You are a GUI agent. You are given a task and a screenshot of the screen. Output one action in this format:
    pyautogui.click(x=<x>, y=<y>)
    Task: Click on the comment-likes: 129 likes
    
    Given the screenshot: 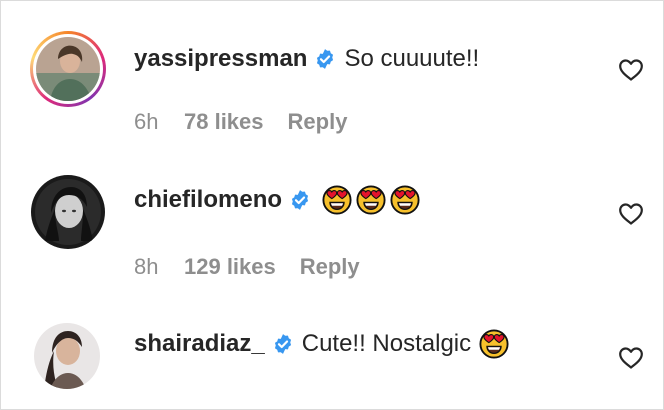 What is the action you would take?
    pyautogui.click(x=230, y=267)
    